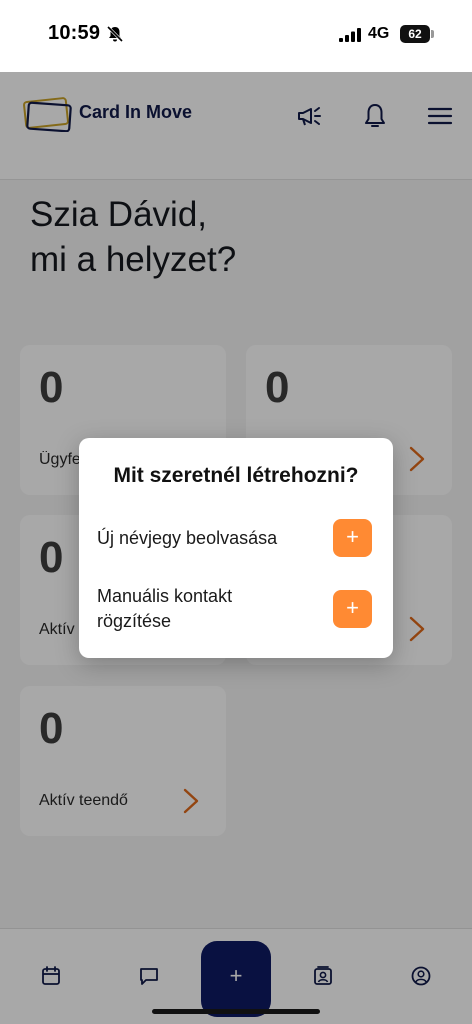  I want to click on status-bar: 10:59 4G 62, so click(236, 36).